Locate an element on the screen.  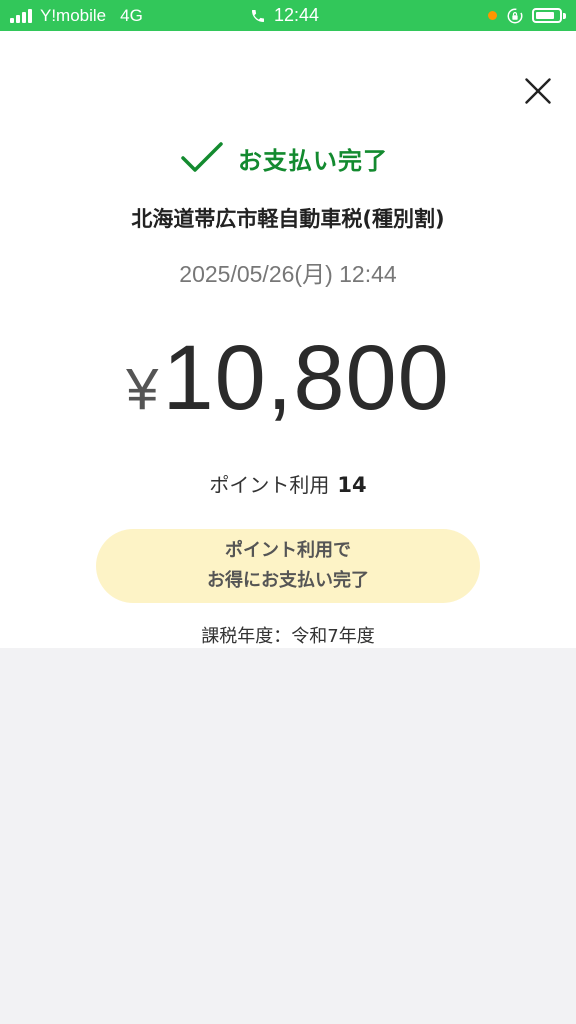
amount-value: 10,800 is located at coordinates (306, 378).